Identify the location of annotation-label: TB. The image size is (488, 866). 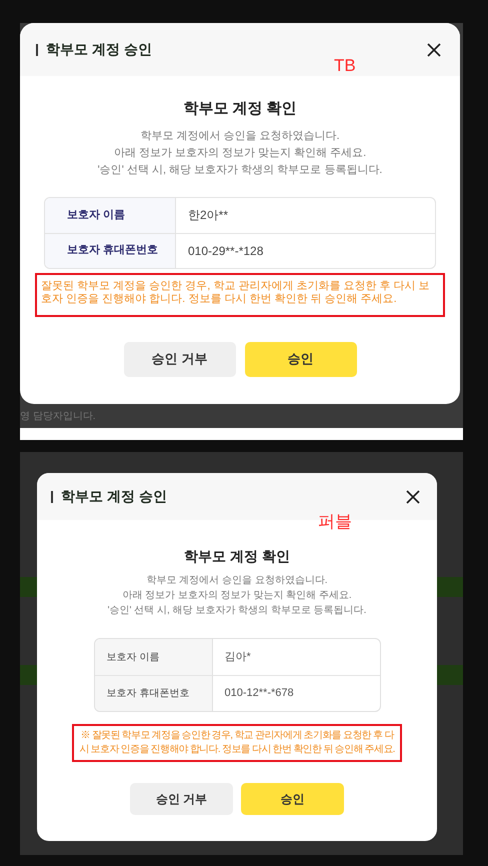
(345, 66).